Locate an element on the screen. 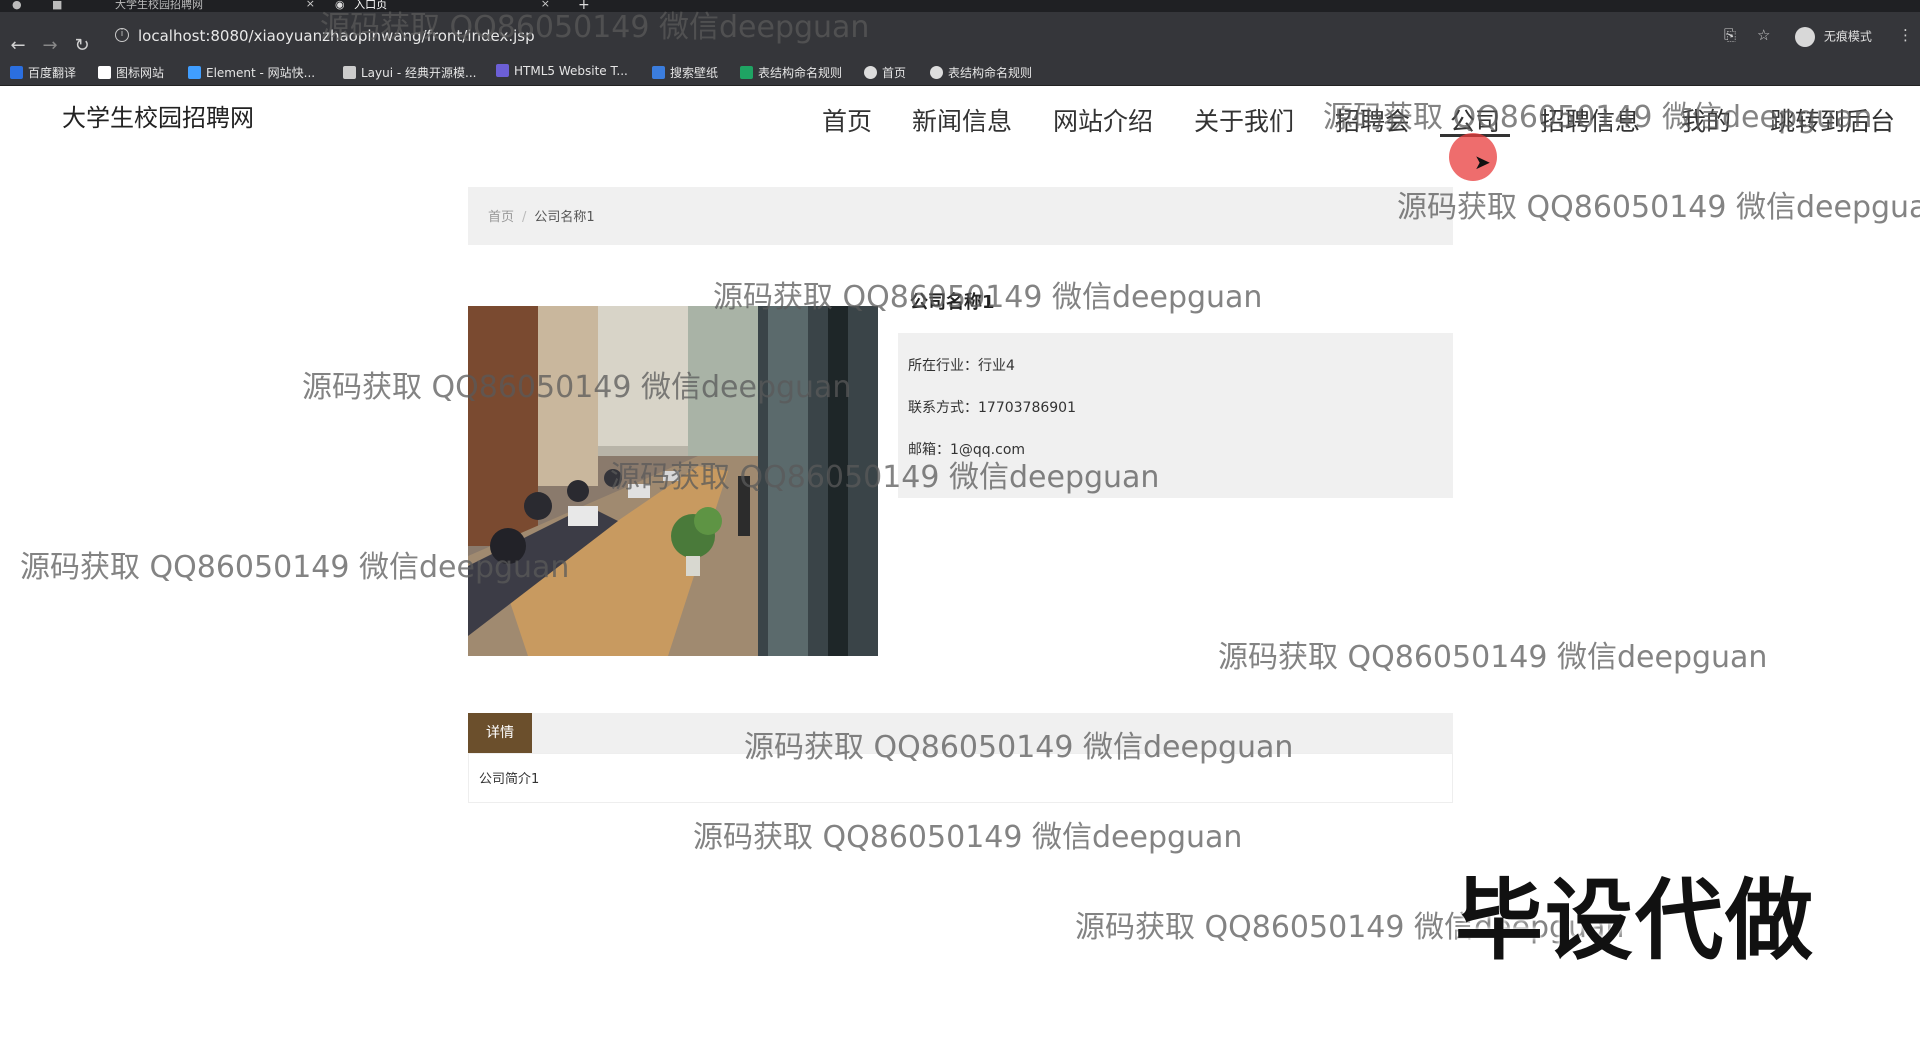 The width and height of the screenshot is (1920, 1056). html5-icon is located at coordinates (502, 70).